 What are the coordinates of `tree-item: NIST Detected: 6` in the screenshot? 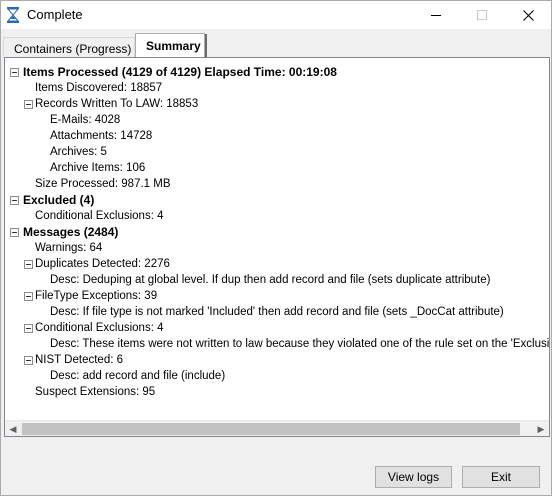 It's located at (79, 360).